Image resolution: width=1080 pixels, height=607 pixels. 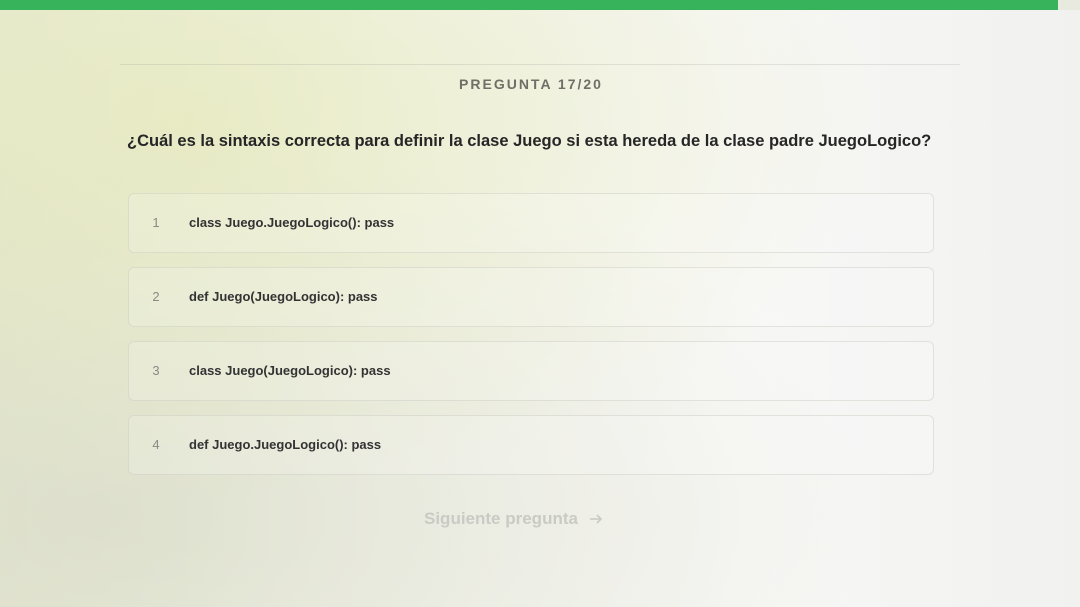 I want to click on question-counter: PREGUNTA 17/20, so click(x=531, y=84).